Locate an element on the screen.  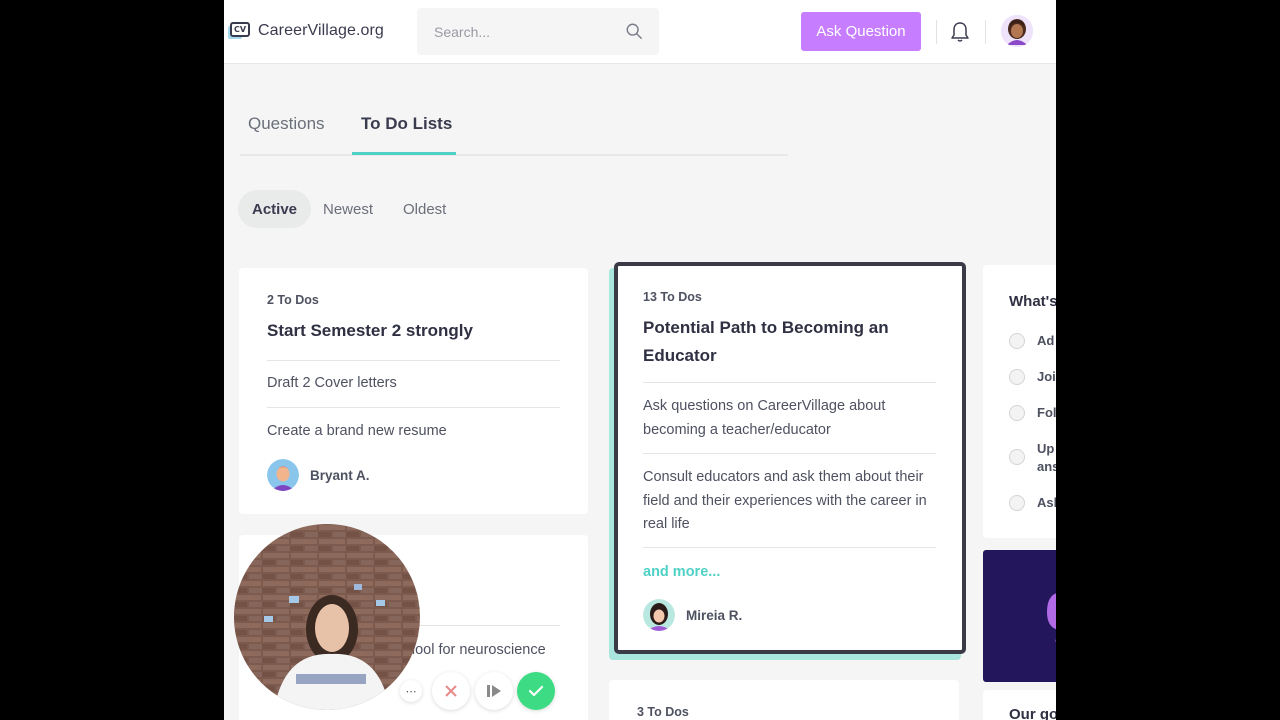
promo-banner is located at coordinates (1019, 616).